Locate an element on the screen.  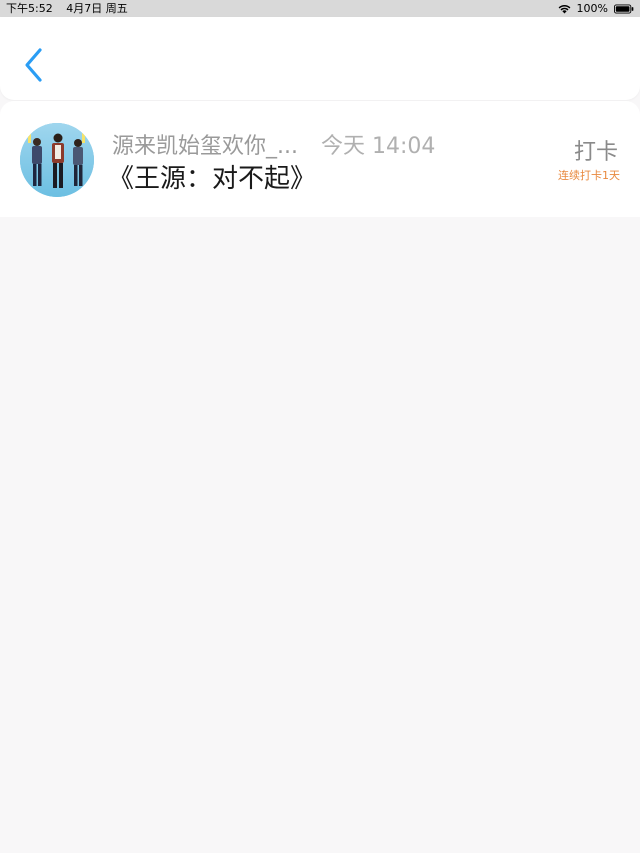
status-time: 下午5:52 is located at coordinates (29, 8).